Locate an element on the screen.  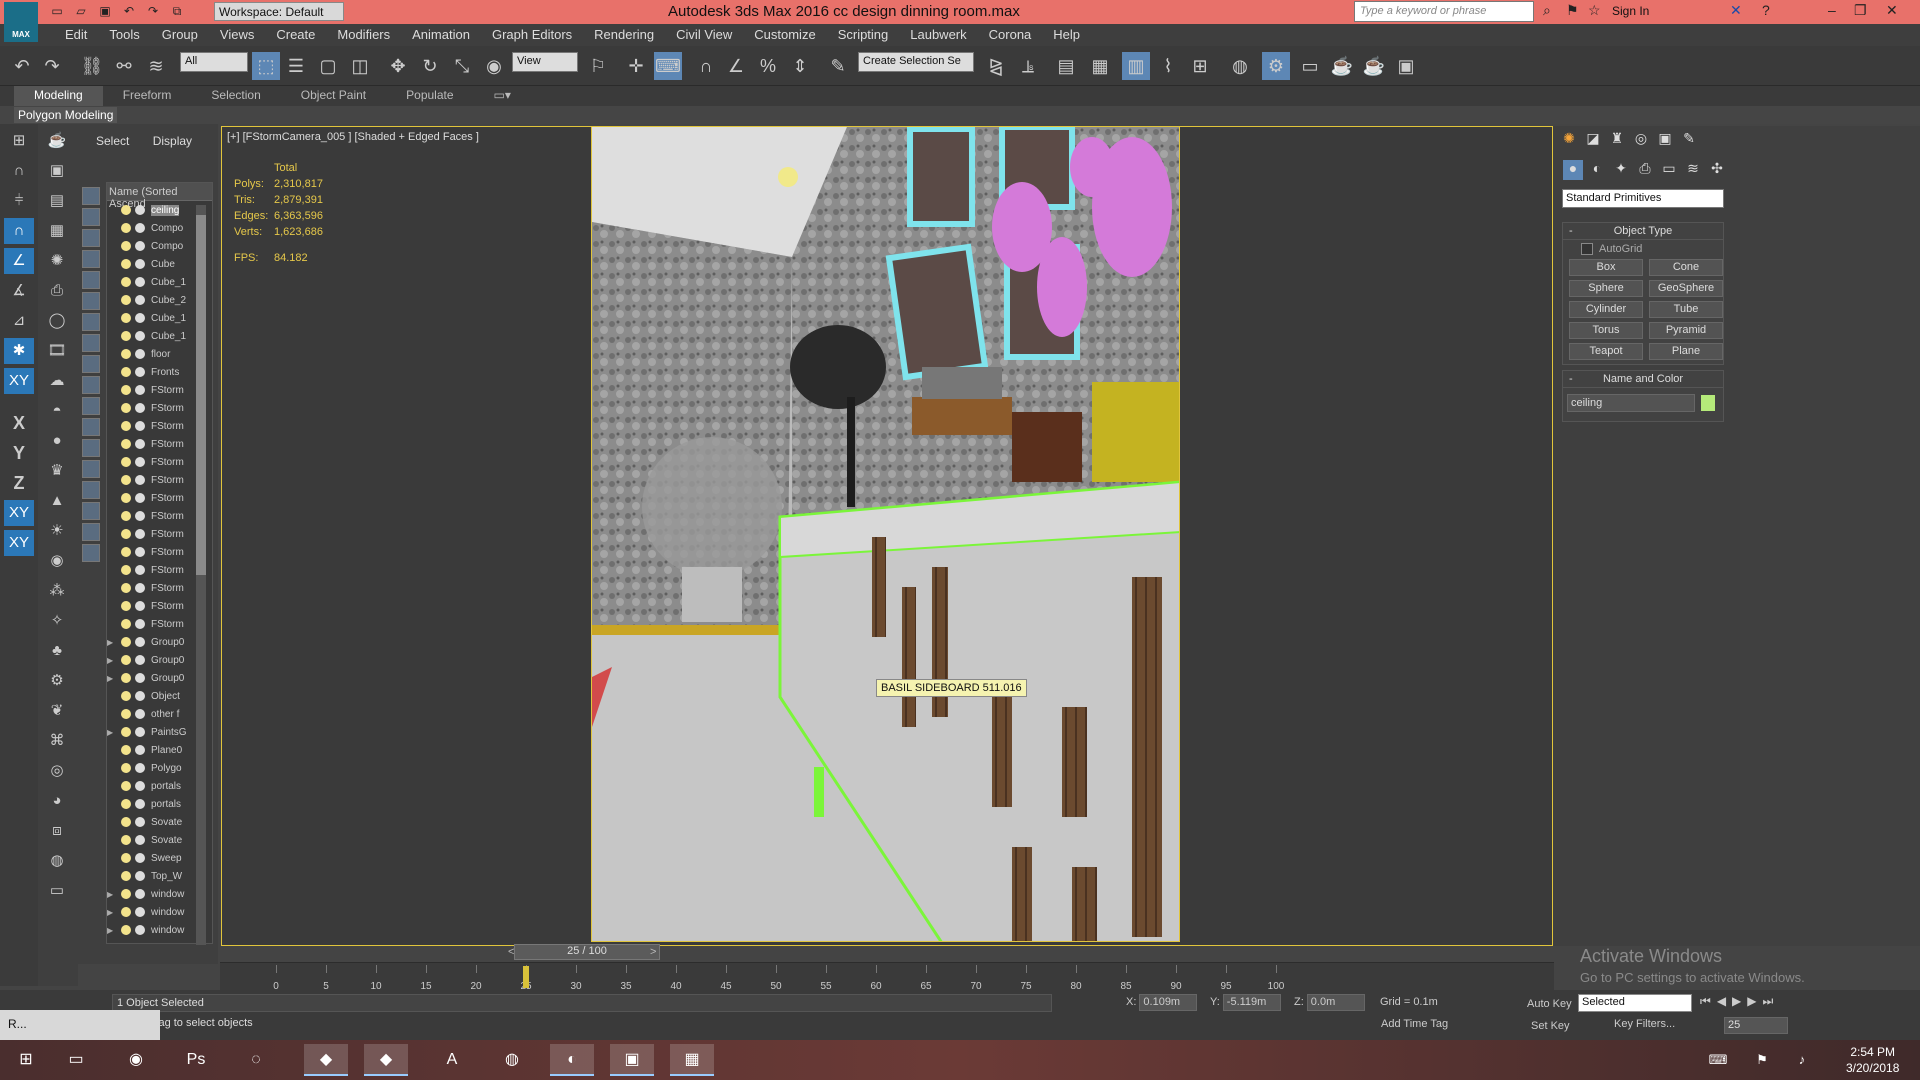
spinner-snap-icon: ⇕ is located at coordinates (800, 66).